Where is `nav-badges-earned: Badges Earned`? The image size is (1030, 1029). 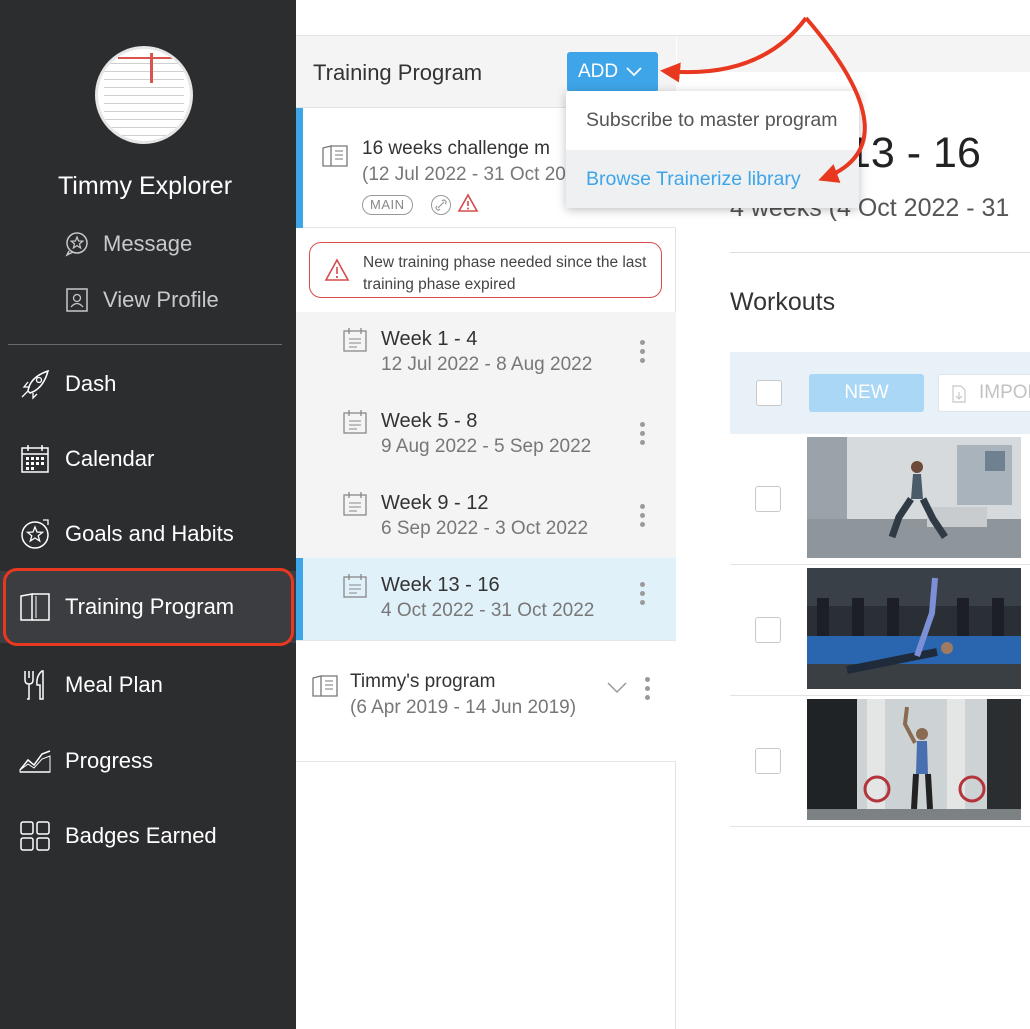
nav-badges-earned: Badges Earned is located at coordinates (148, 836).